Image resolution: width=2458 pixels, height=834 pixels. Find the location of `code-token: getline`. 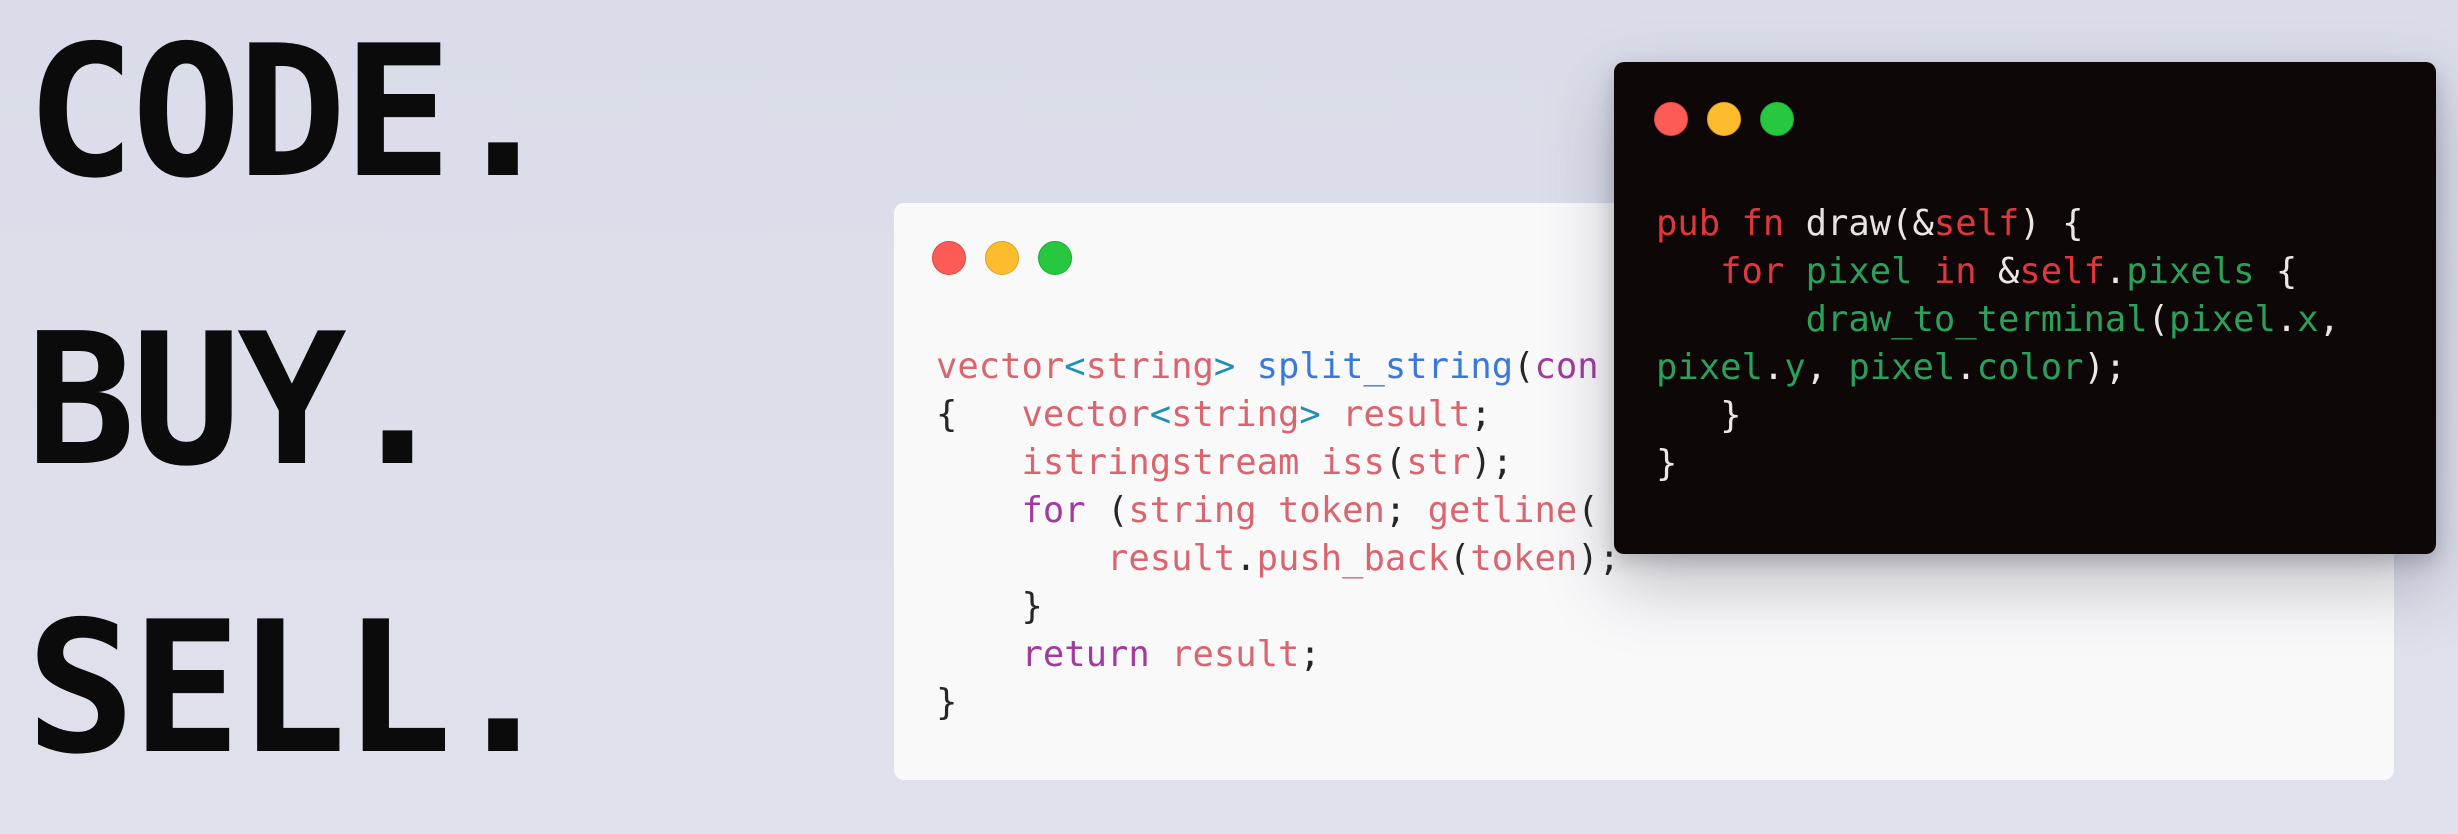

code-token: getline is located at coordinates (1502, 510).